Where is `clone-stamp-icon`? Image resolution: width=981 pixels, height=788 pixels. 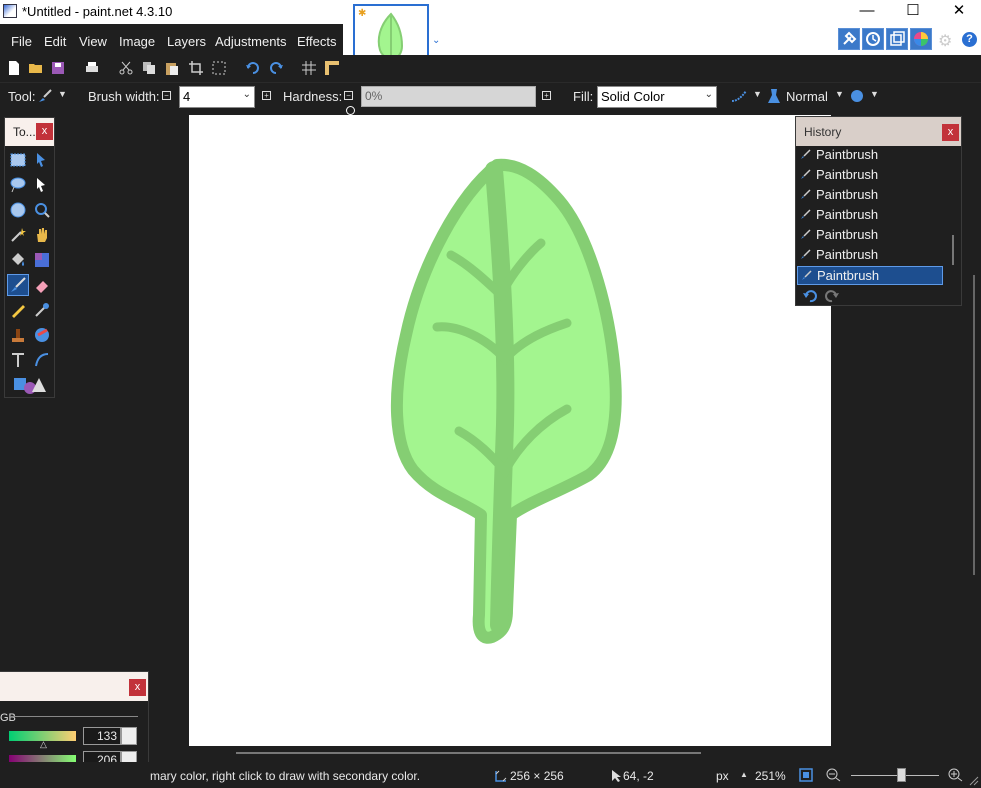 clone-stamp-icon is located at coordinates (18, 335).